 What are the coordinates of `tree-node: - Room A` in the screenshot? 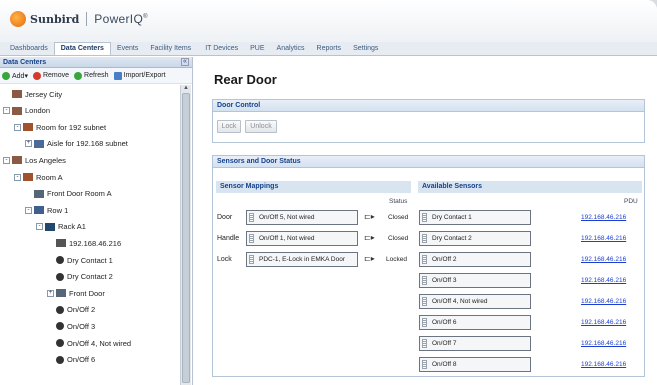 It's located at (38, 177).